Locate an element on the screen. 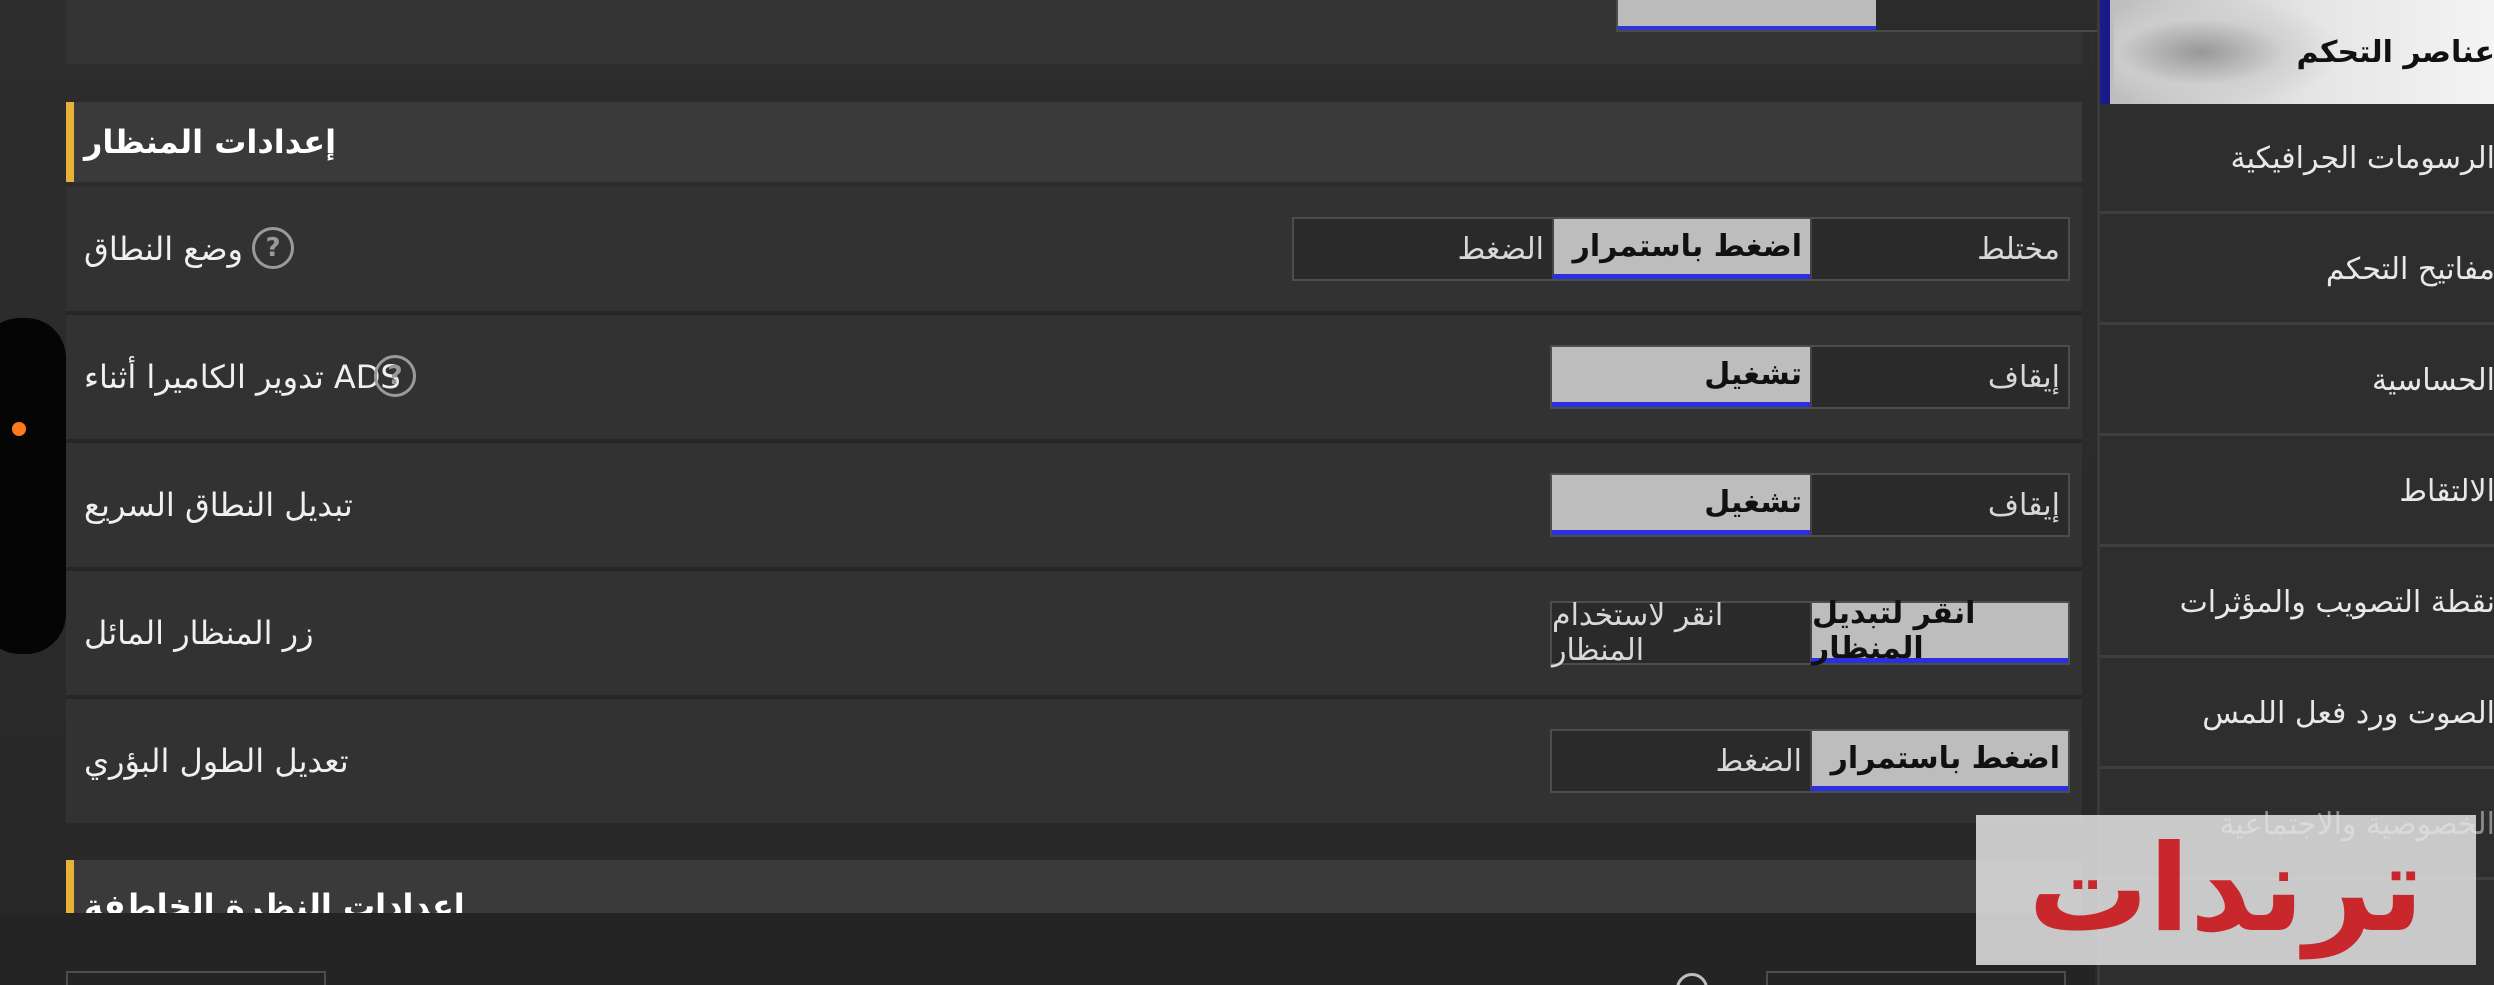 The image size is (2494, 985). ads-rotation-segmented-control: تشغيل إيقاف is located at coordinates (1810, 377).